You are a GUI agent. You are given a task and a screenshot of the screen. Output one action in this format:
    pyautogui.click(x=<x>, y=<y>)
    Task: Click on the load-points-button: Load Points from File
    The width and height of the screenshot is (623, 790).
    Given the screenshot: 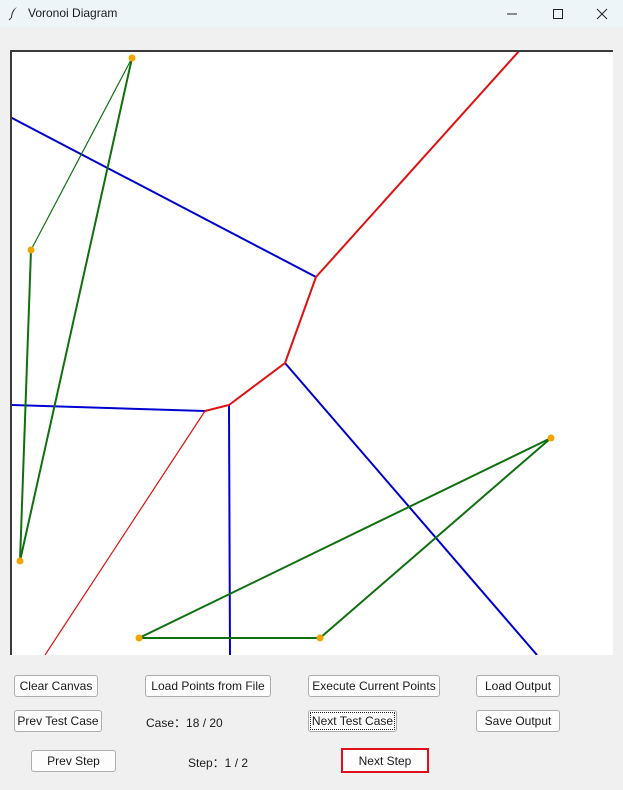 What is the action you would take?
    pyautogui.click(x=208, y=686)
    